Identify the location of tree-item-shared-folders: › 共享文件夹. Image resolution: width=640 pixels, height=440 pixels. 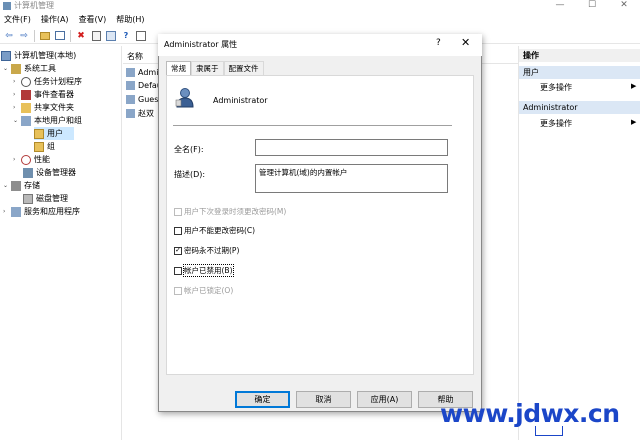
(43, 107).